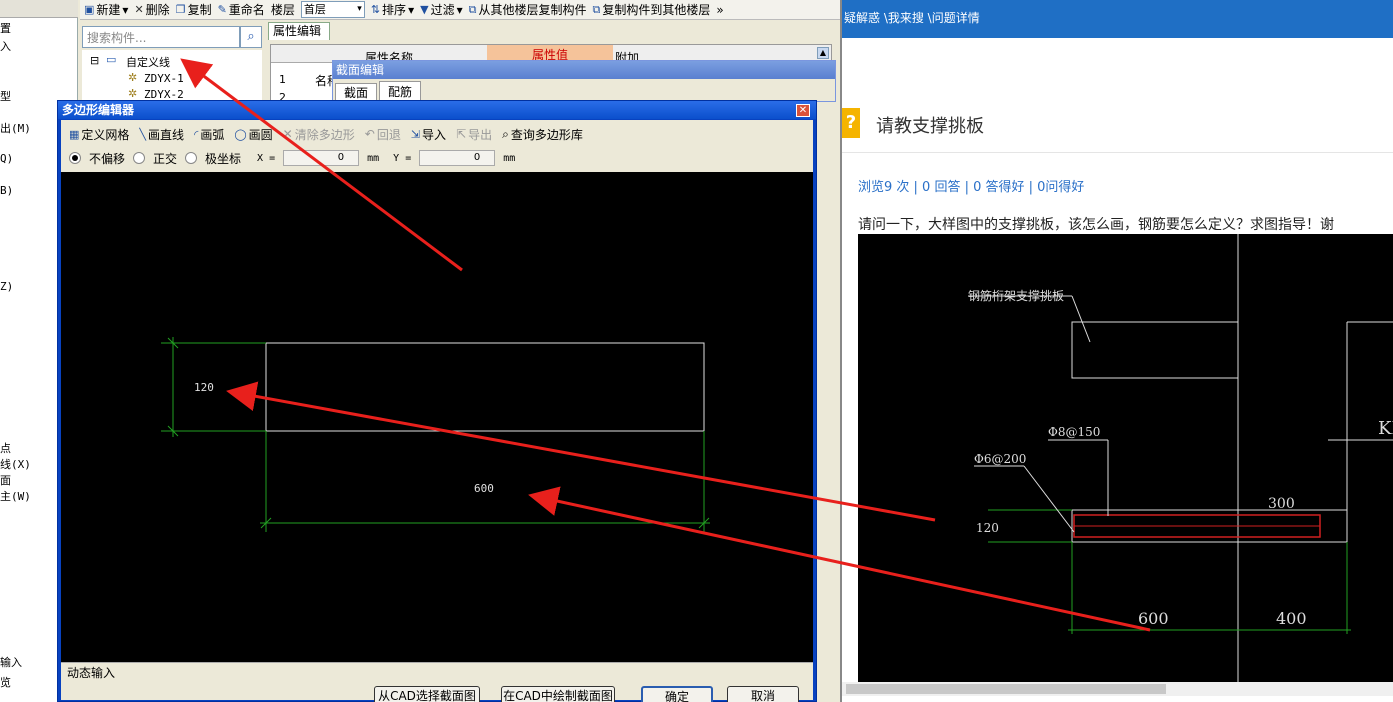  I want to click on x-label: X =, so click(266, 158).